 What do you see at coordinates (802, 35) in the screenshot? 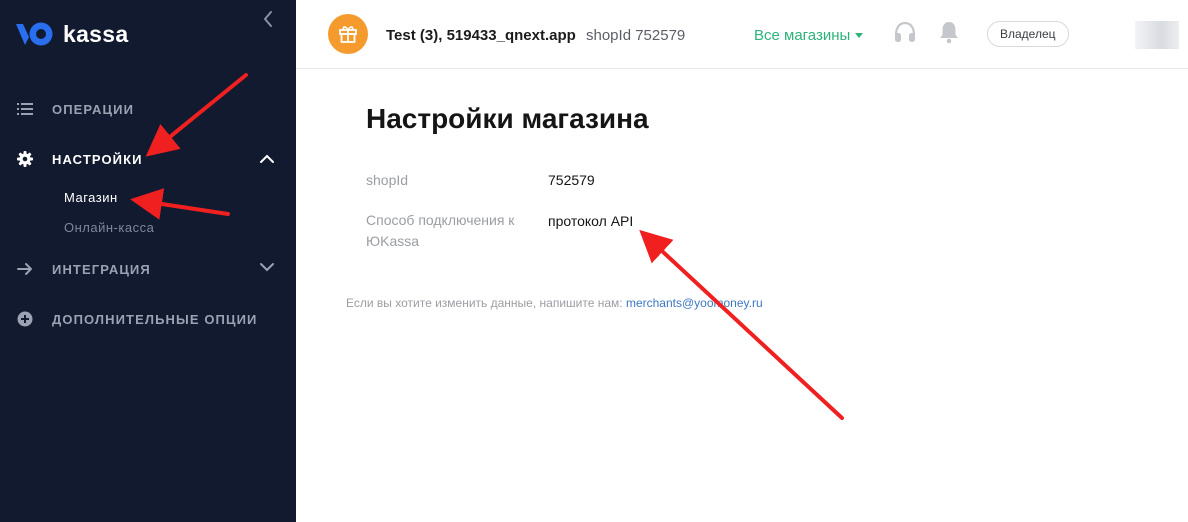
I see `stores-dropdown-label: Все магазины` at bounding box center [802, 35].